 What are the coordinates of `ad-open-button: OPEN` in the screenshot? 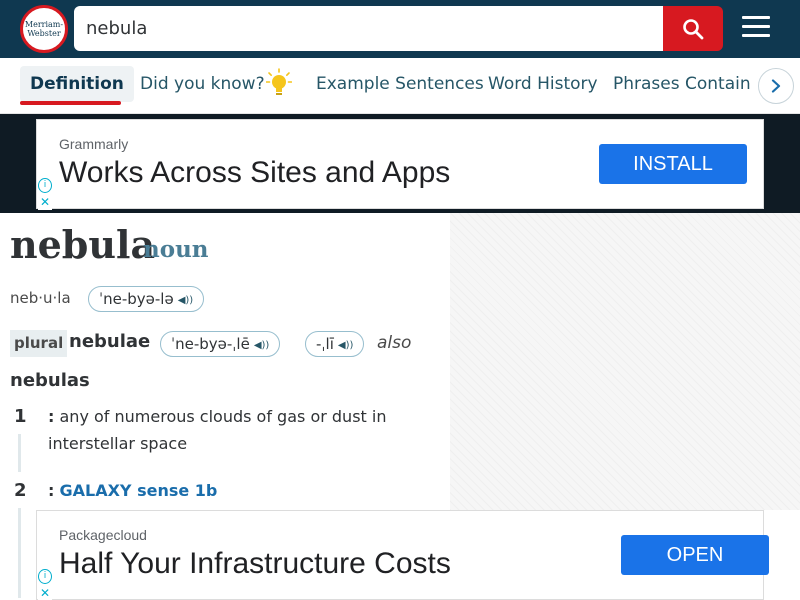 It's located at (695, 555).